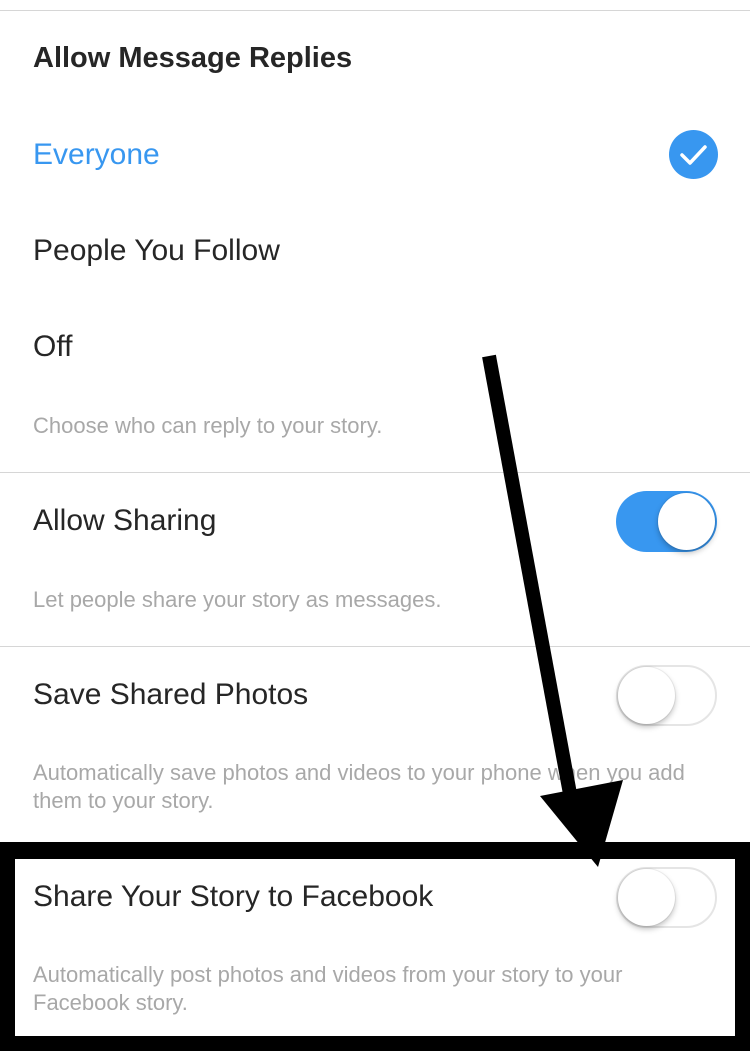 Image resolution: width=750 pixels, height=1051 pixels. I want to click on arrow-down-icon, so click(552, 610).